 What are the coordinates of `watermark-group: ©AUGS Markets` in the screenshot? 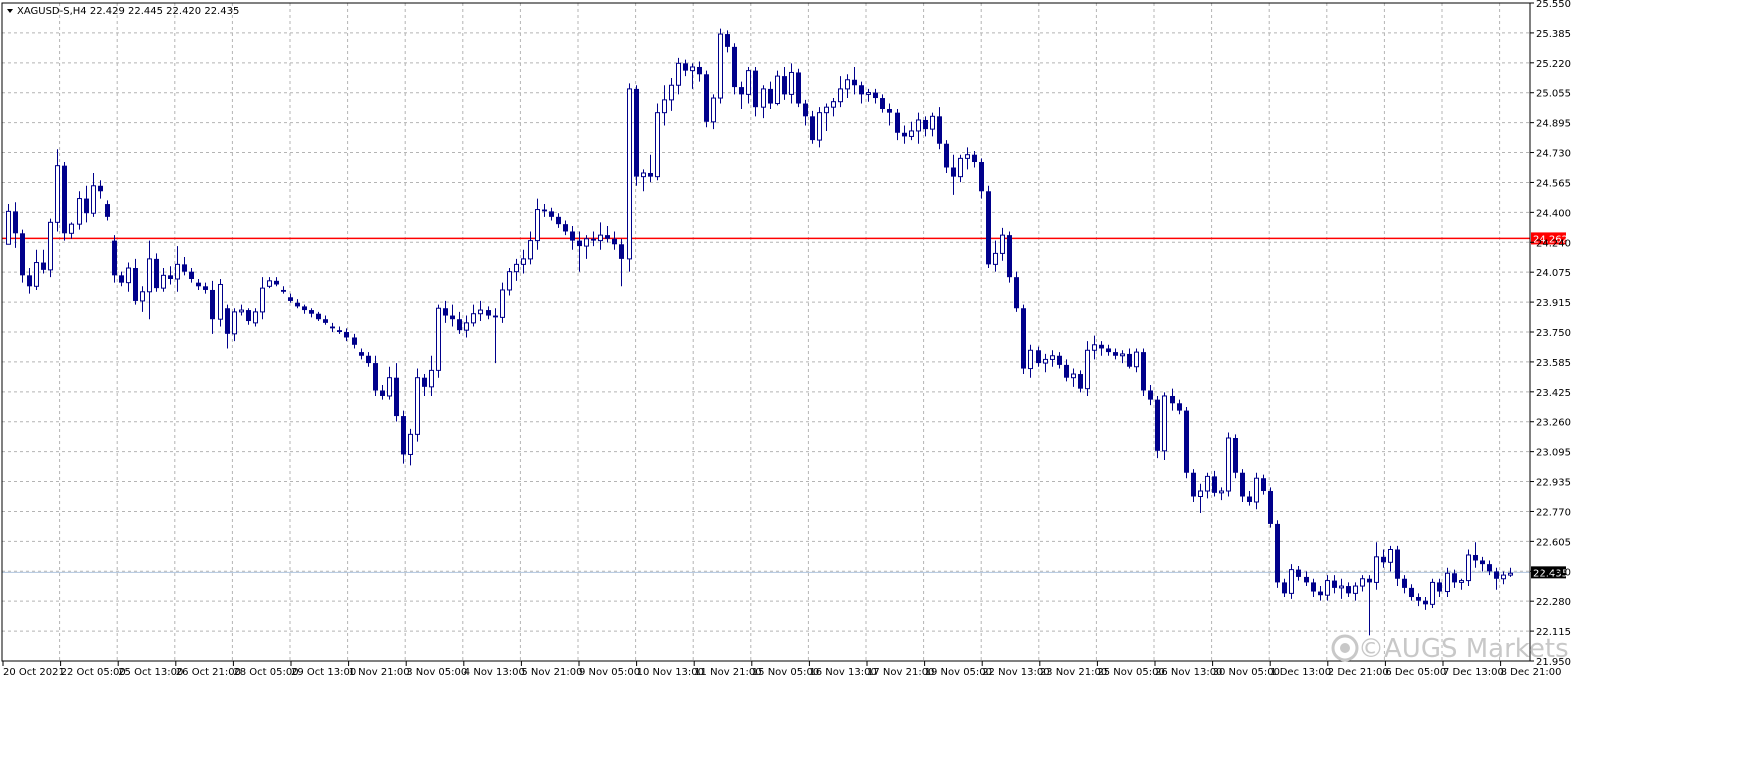 It's located at (1450, 649).